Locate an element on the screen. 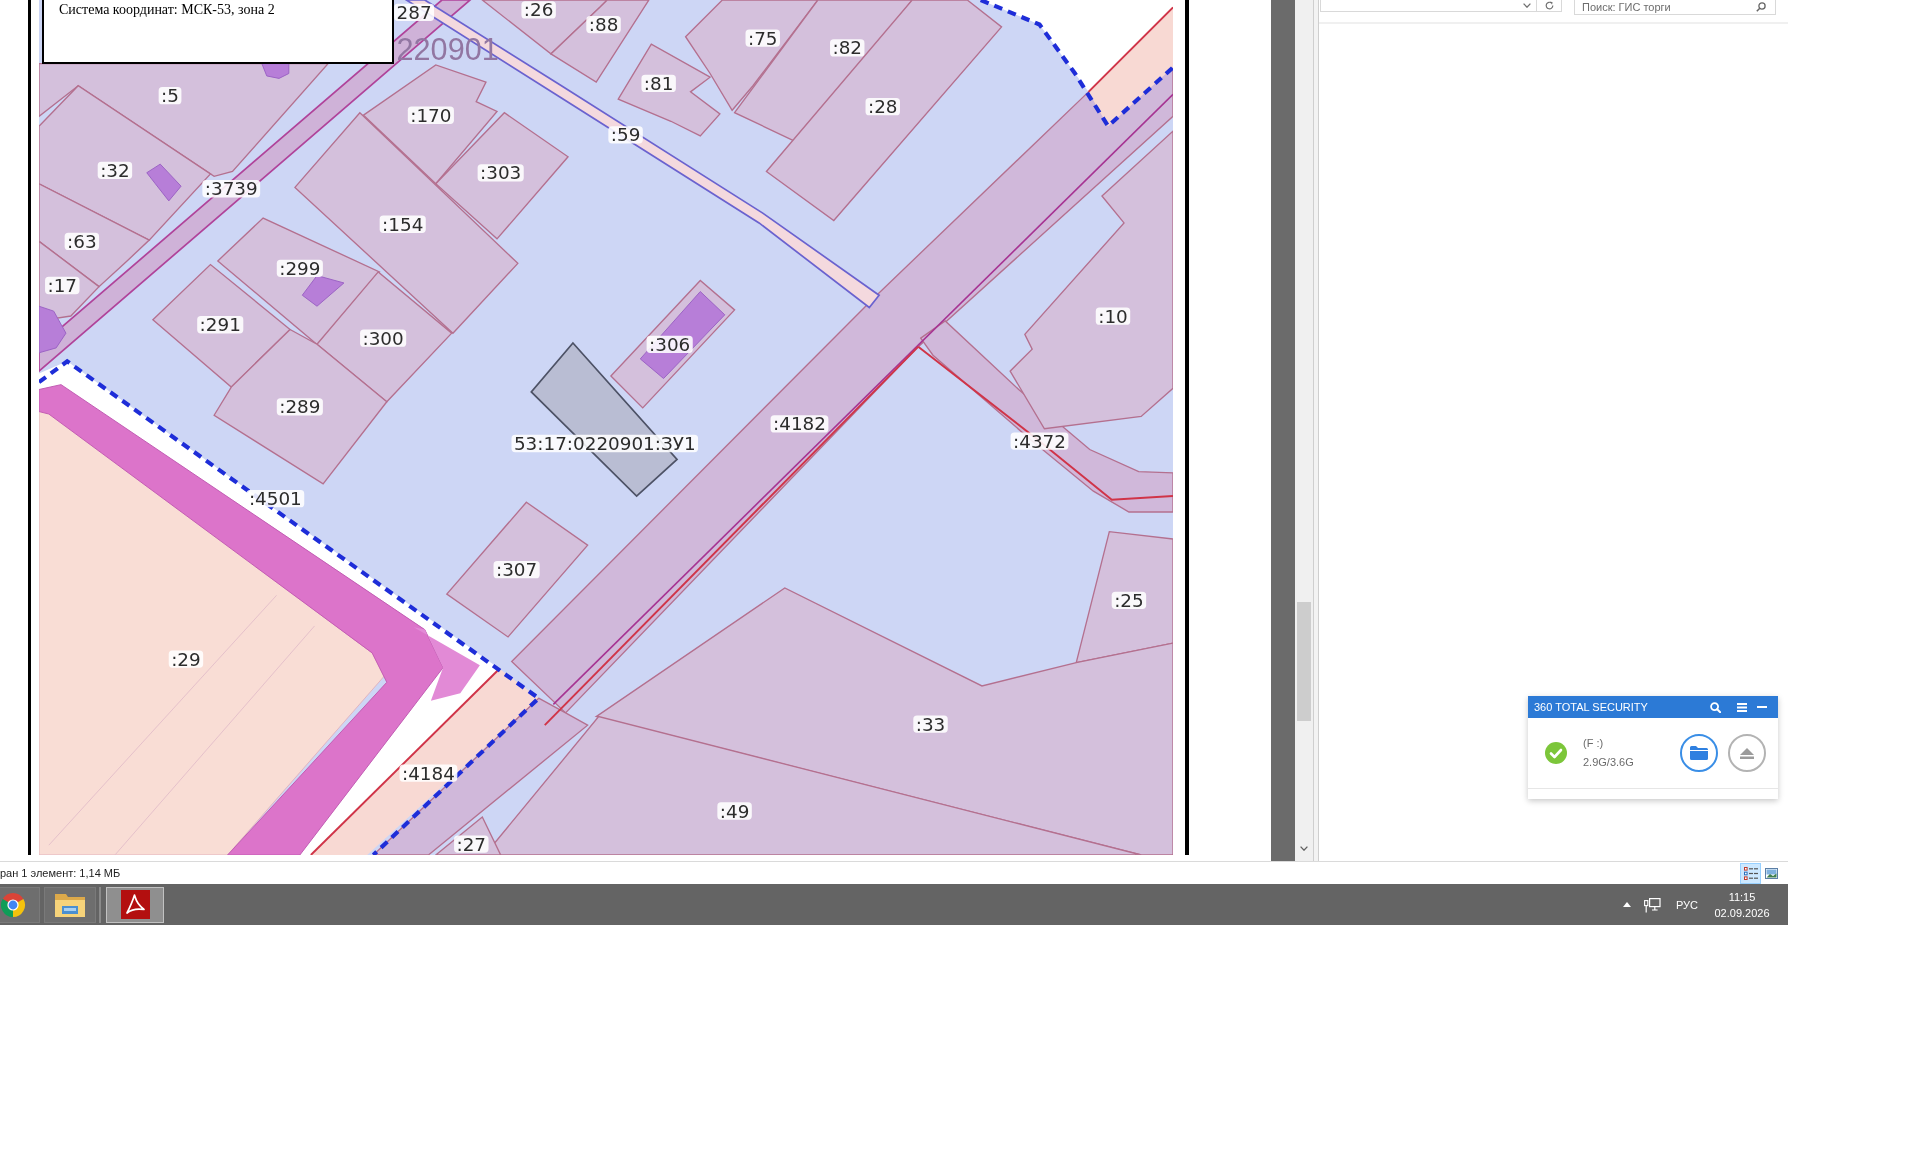 The image size is (1920, 1170). parcel-number: :307 is located at coordinates (516, 570).